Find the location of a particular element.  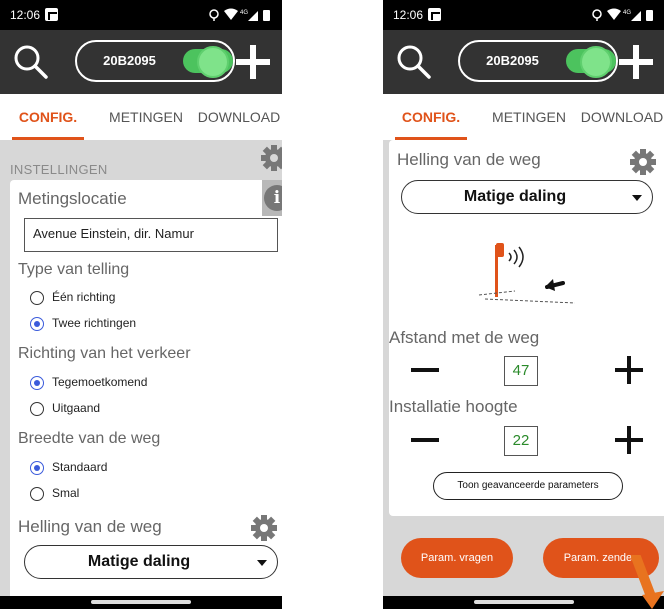

pointer-arrow-icon is located at coordinates (647, 582).